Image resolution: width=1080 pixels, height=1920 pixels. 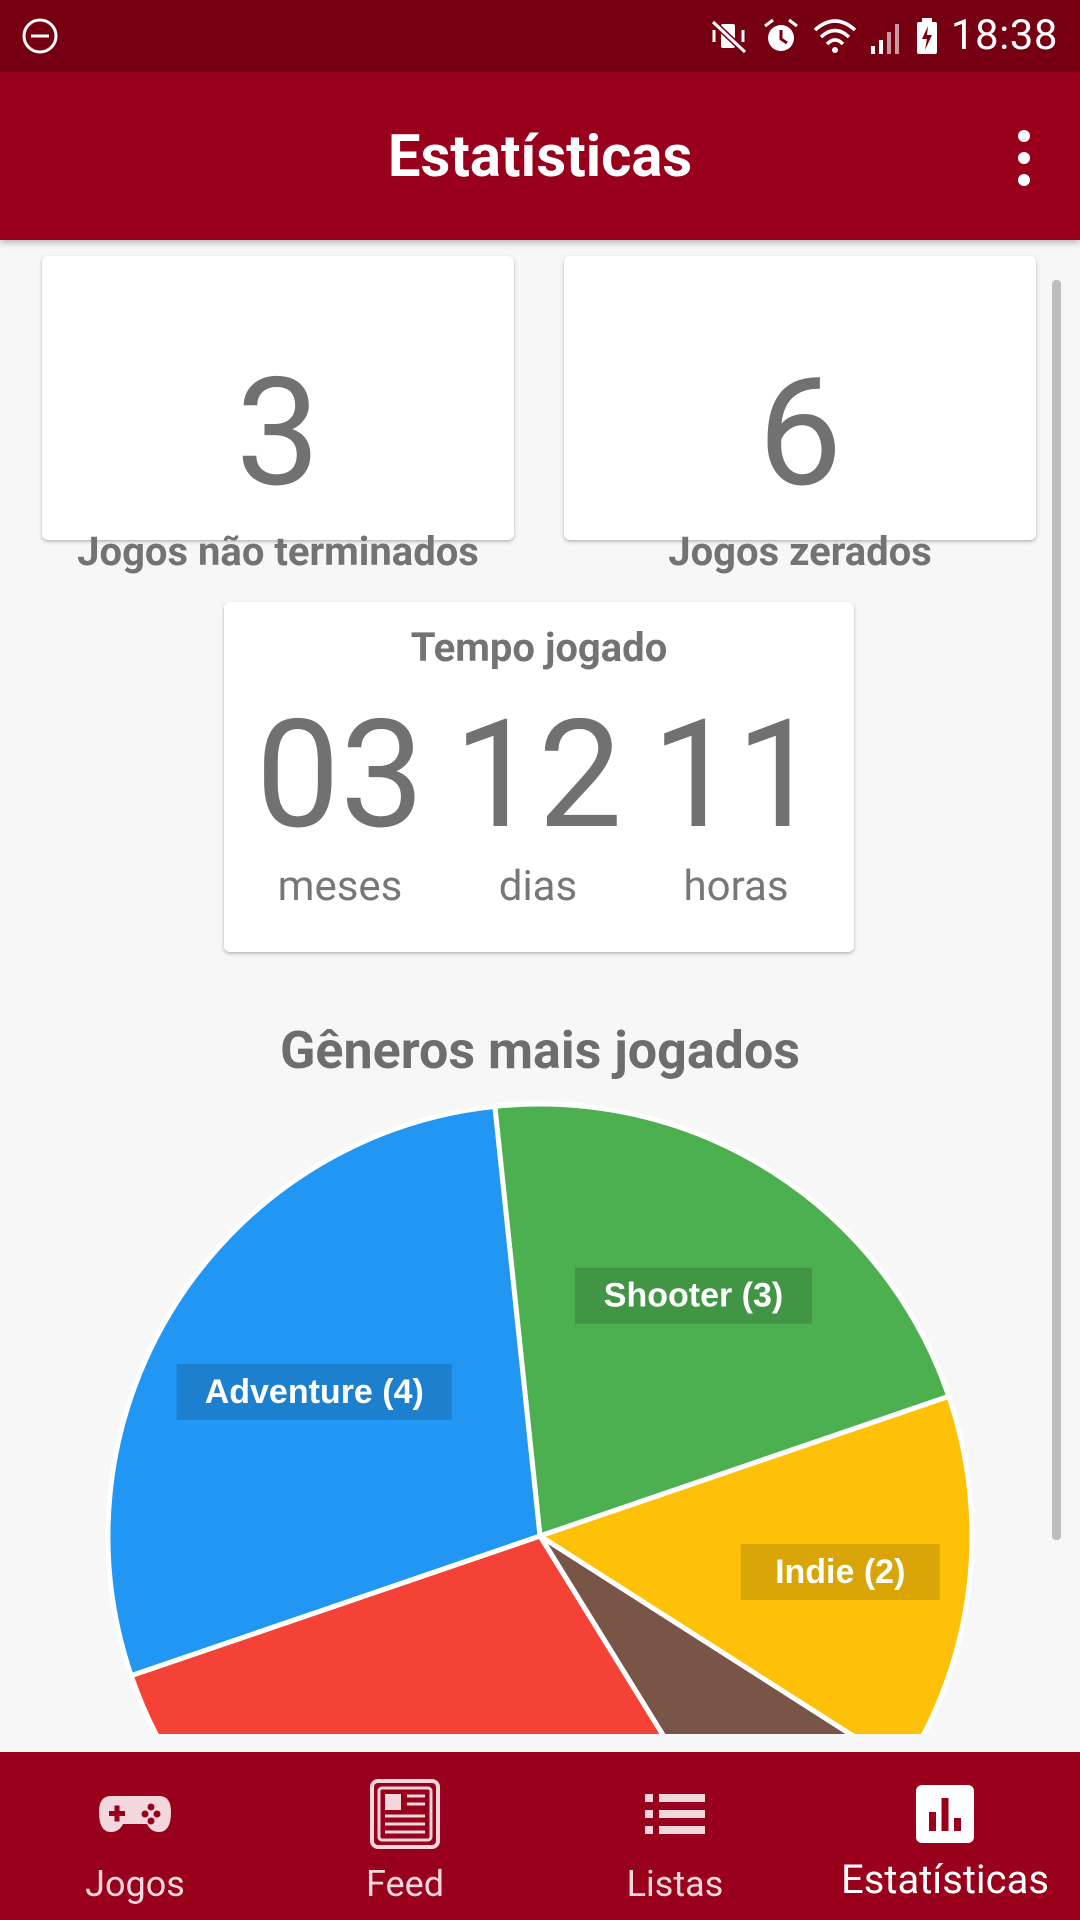 What do you see at coordinates (540, 1050) in the screenshot?
I see `chart-title: Gêneros mais jogados` at bounding box center [540, 1050].